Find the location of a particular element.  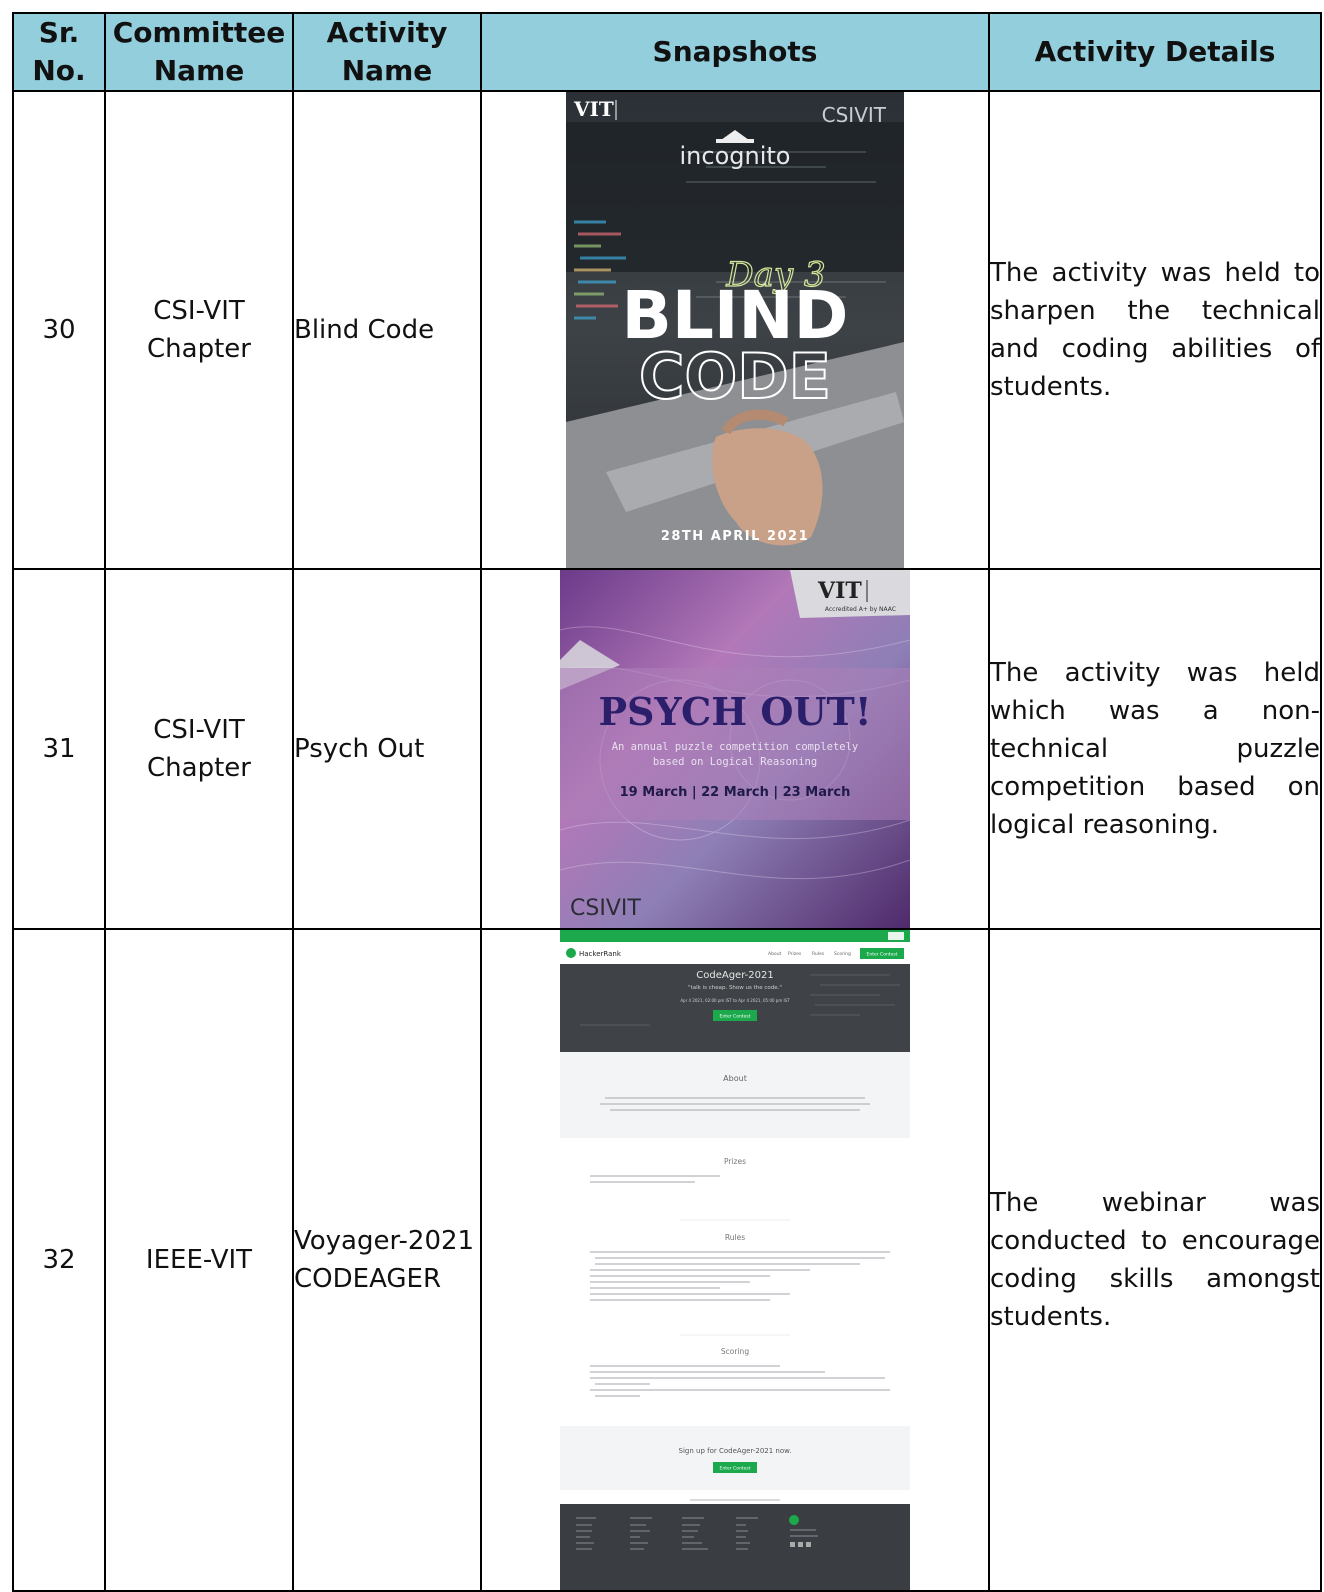

activity-cell: Psych Out is located at coordinates (387, 749).